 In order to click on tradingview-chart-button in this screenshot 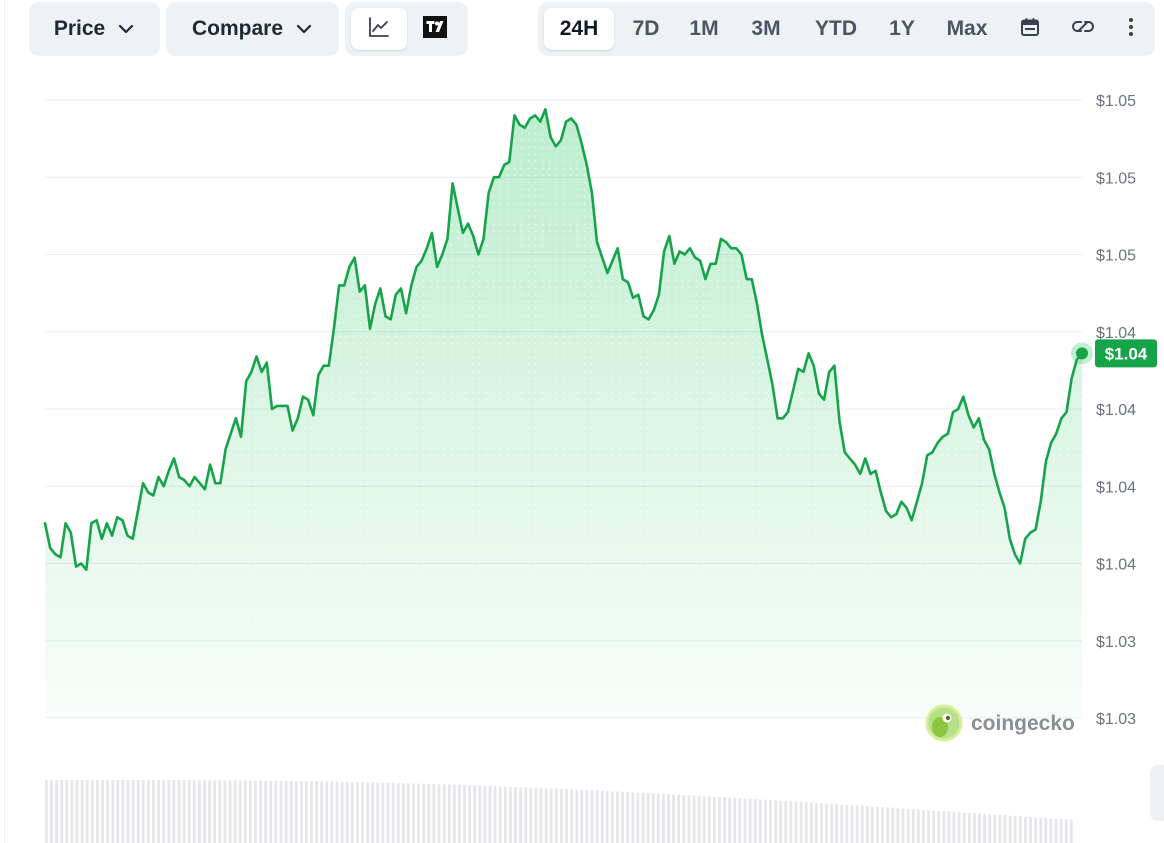, I will do `click(435, 29)`.